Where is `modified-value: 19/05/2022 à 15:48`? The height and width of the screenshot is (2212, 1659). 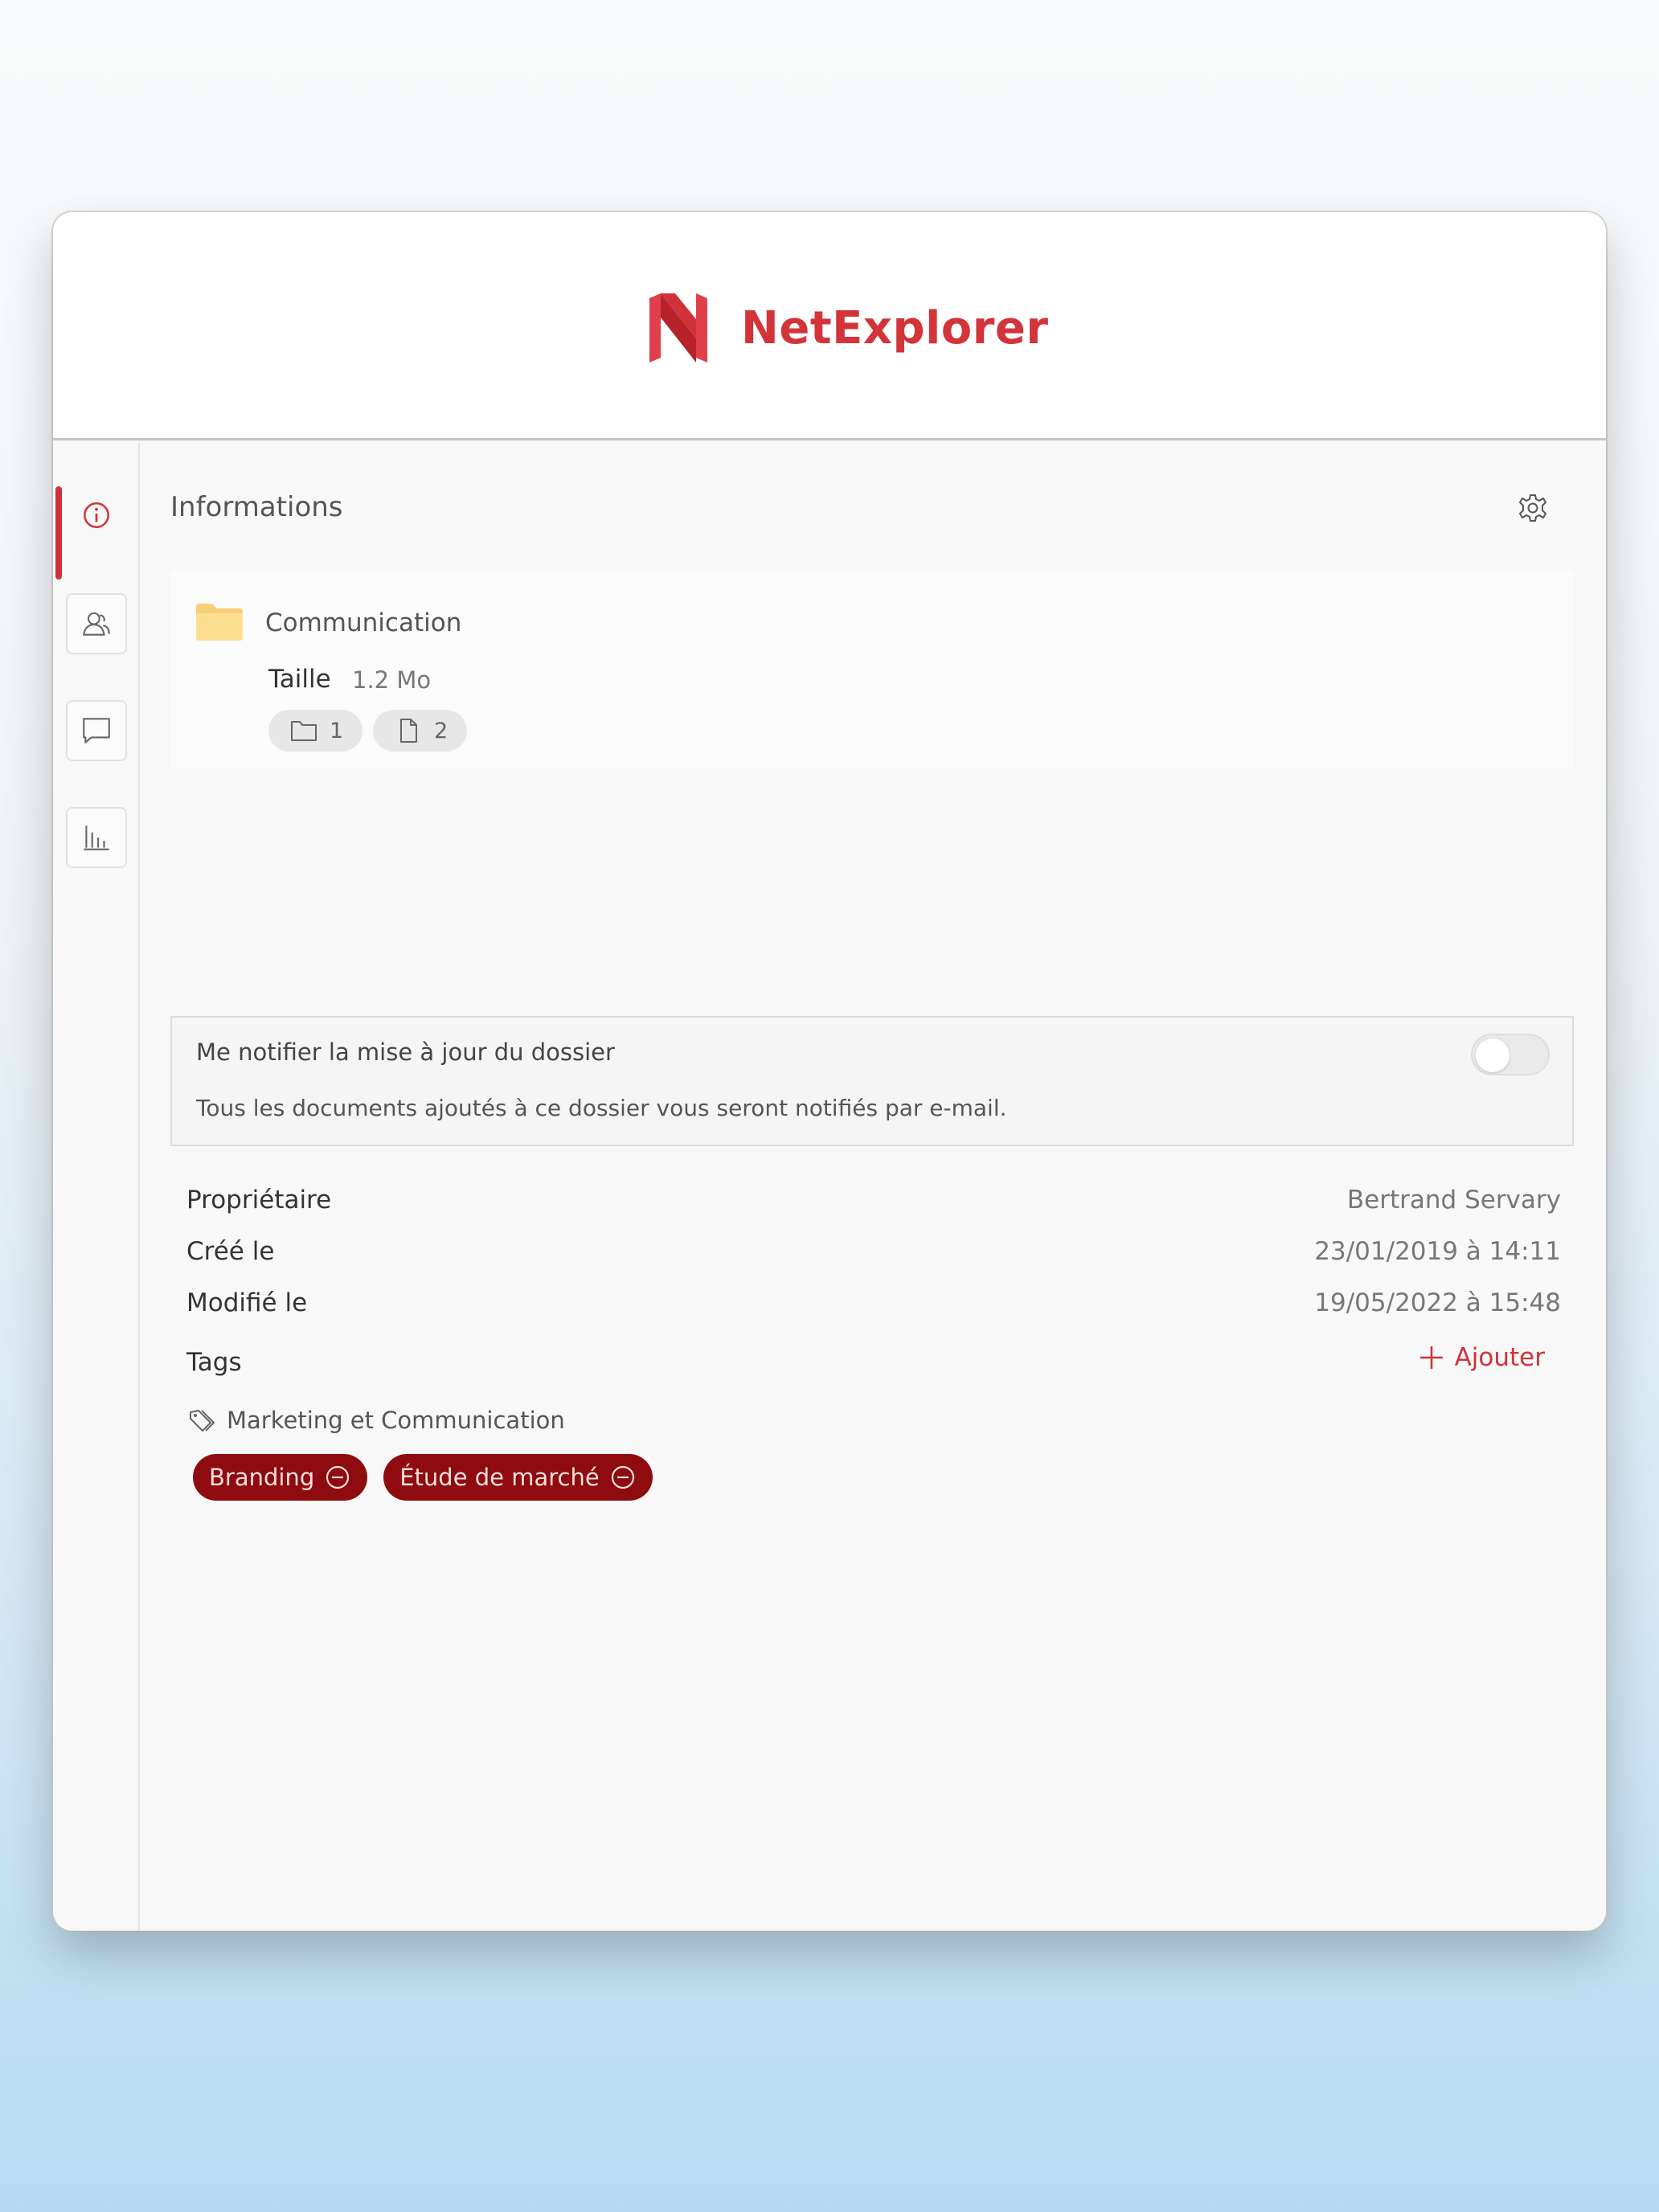 modified-value: 19/05/2022 à 15:48 is located at coordinates (1437, 1302).